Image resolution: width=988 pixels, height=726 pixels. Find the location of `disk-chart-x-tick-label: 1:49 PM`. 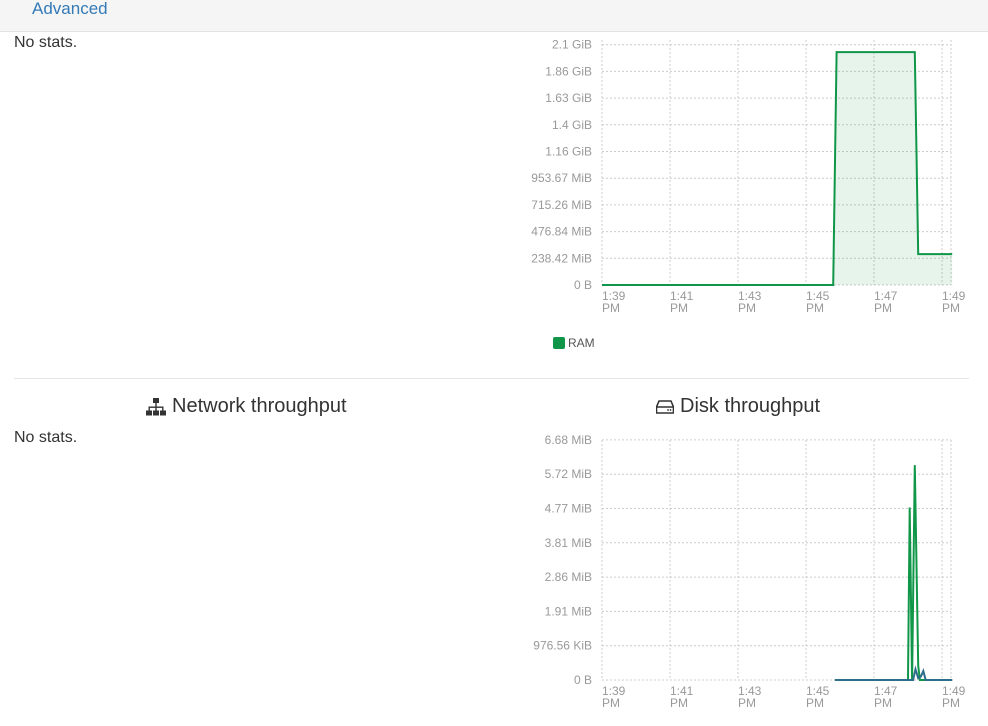

disk-chart-x-tick-label: 1:49 PM is located at coordinates (954, 697).